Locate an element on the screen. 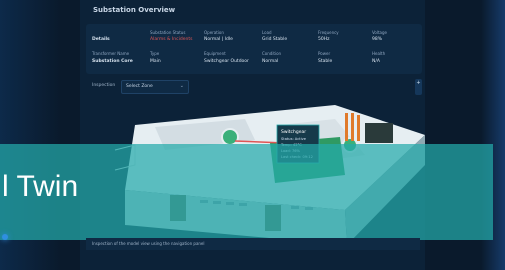  summary-value: 50Hz is located at coordinates (324, 39).